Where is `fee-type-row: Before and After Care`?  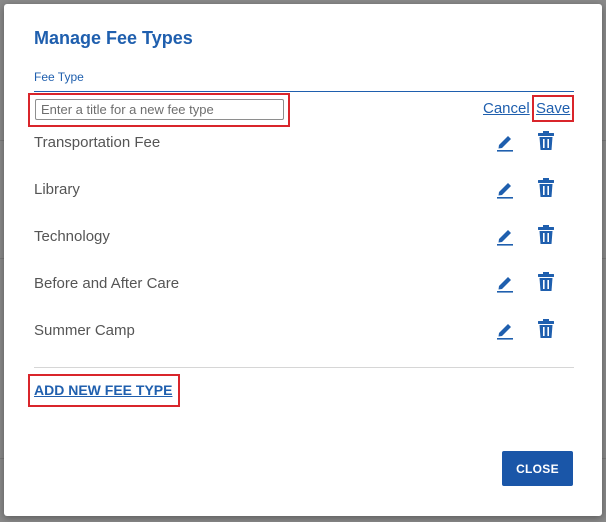
fee-type-row: Before and After Care is located at coordinates (304, 284).